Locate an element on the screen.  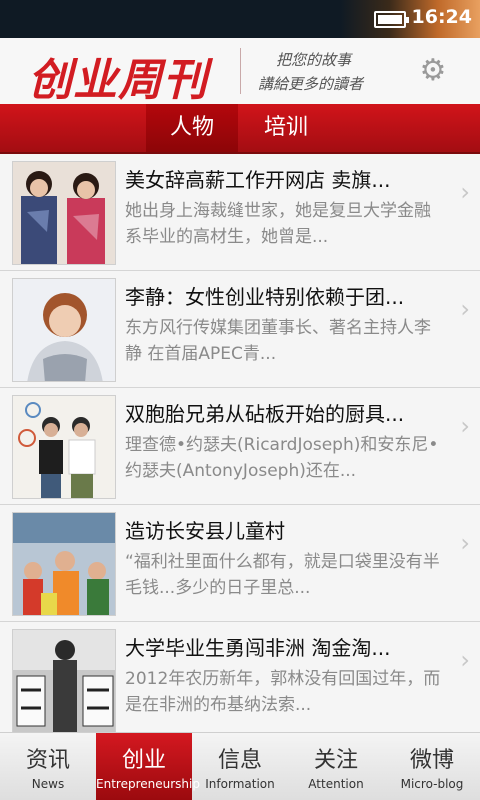
nav-label-en: Attention is located at coordinates (336, 784).